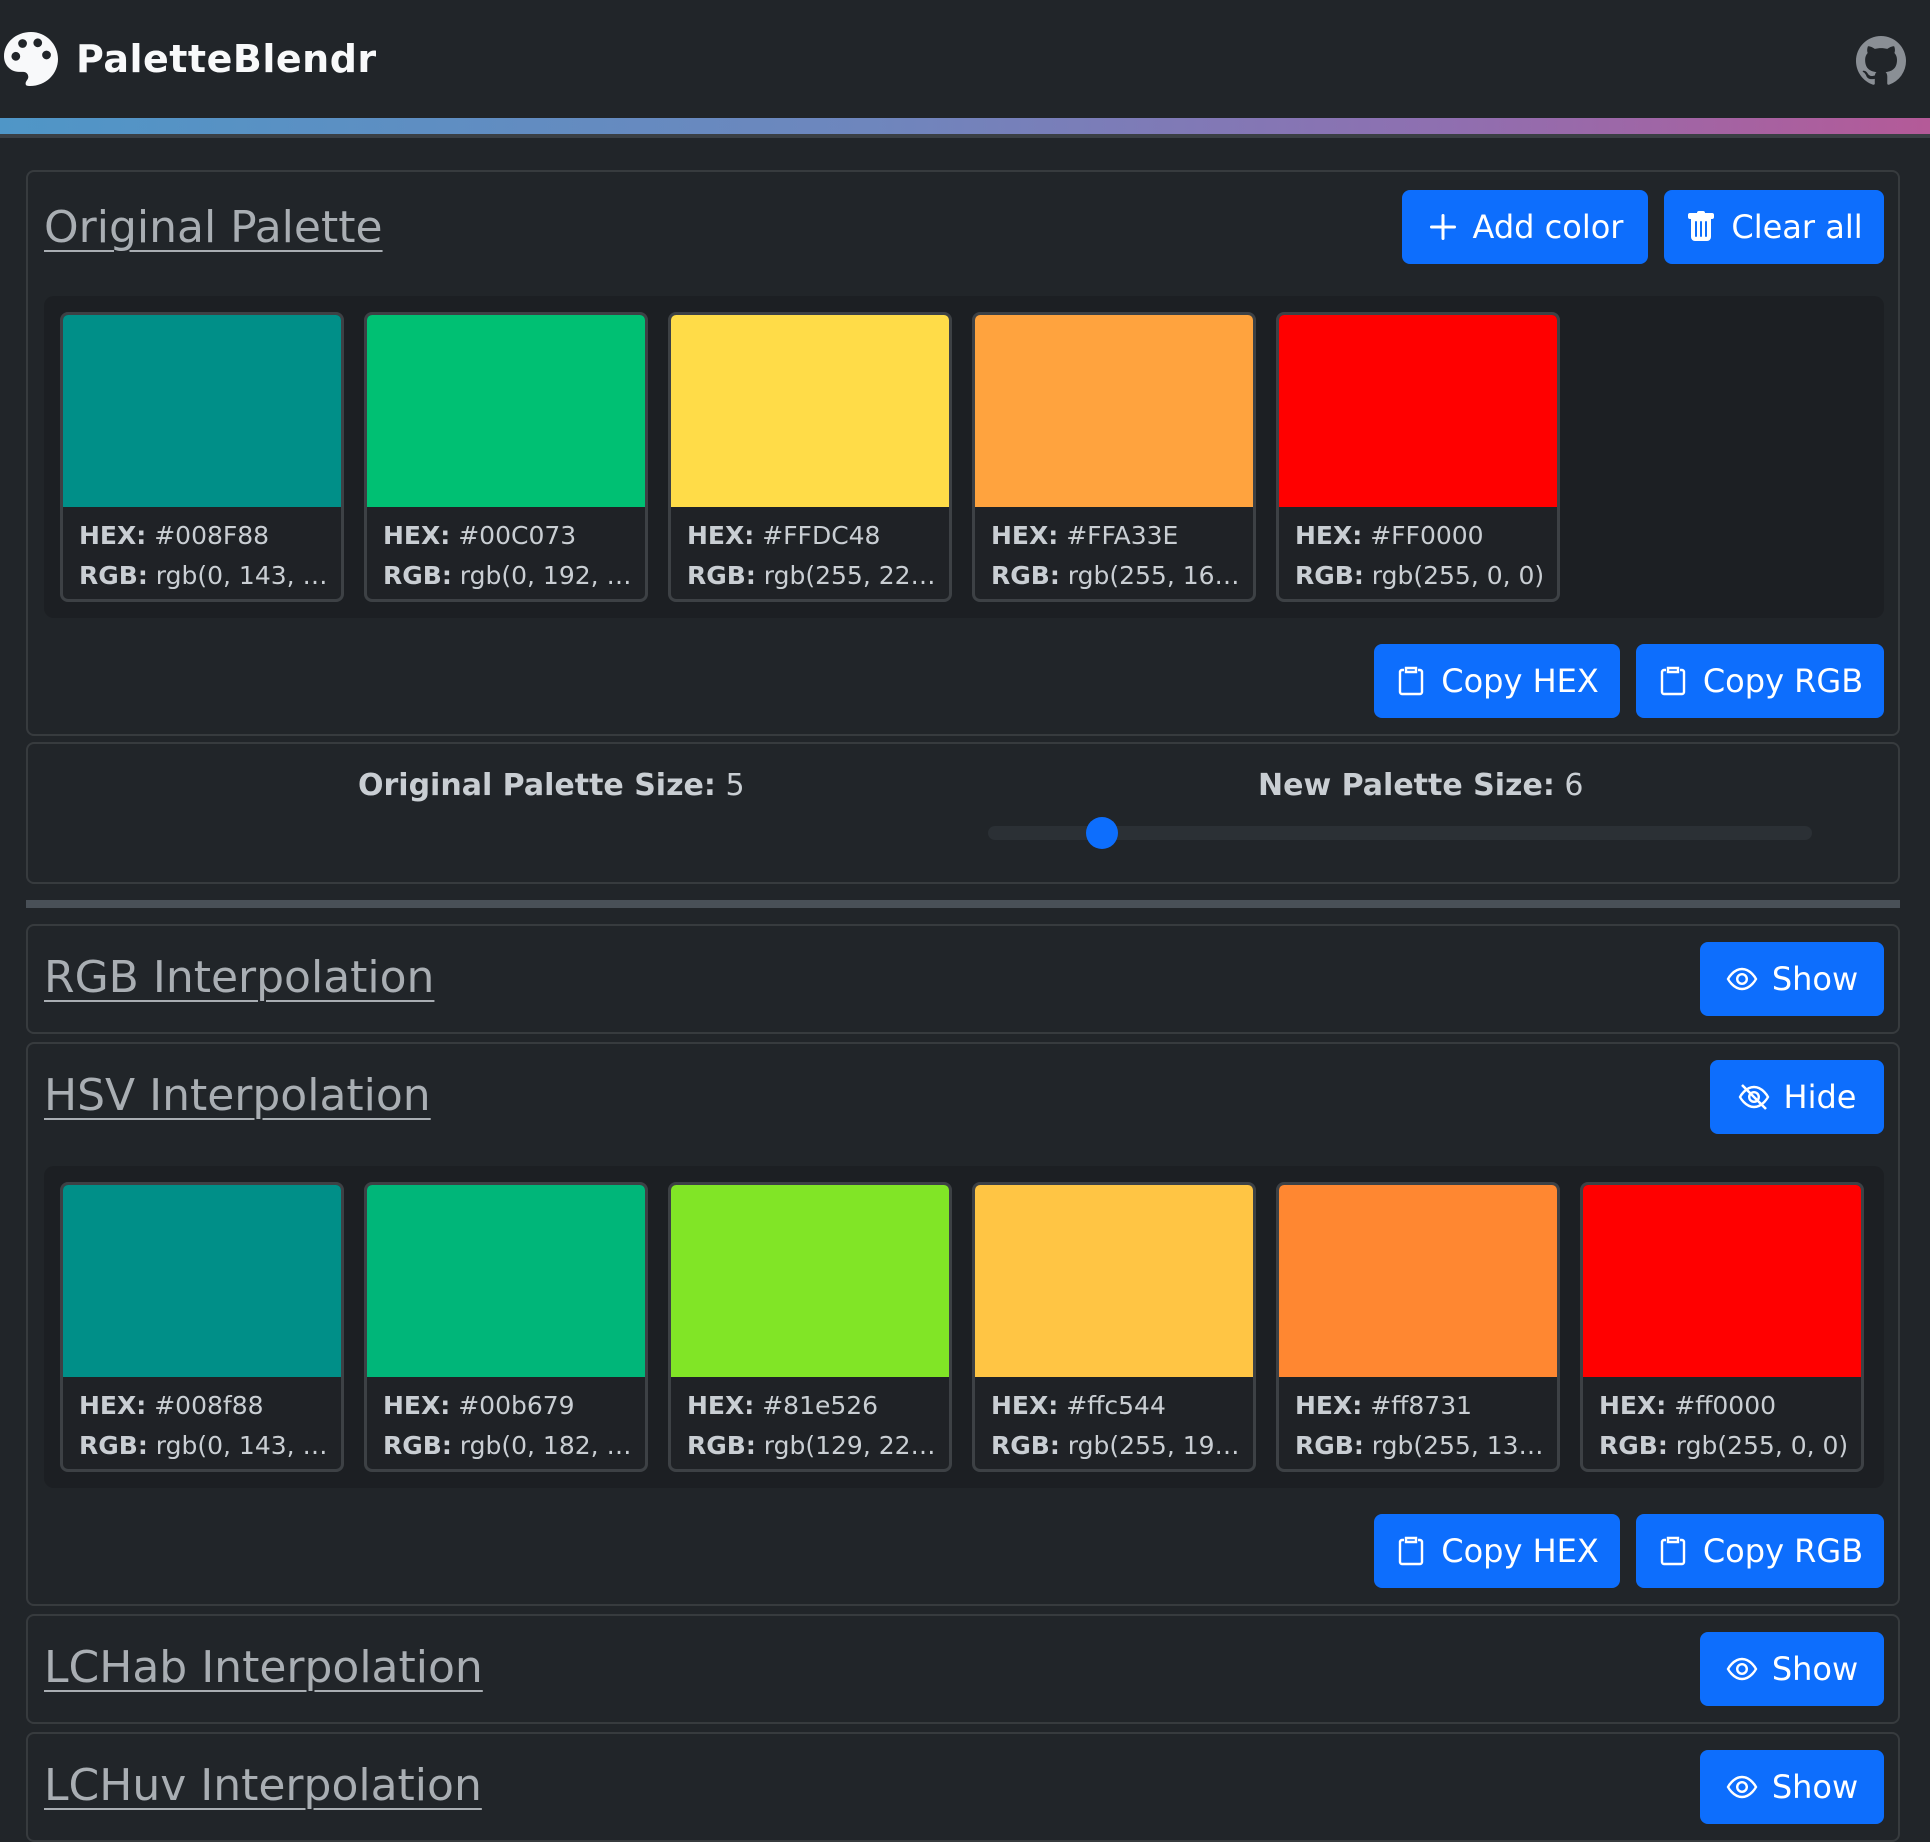 This screenshot has width=1930, height=1842. I want to click on lchab-show-button: Show, so click(1792, 1669).